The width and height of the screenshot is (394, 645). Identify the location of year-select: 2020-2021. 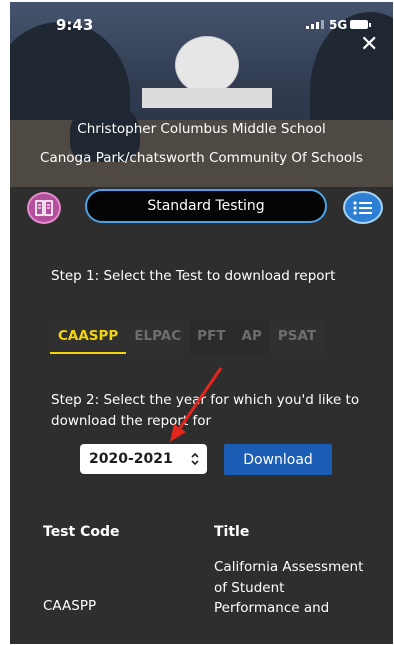
(143, 459).